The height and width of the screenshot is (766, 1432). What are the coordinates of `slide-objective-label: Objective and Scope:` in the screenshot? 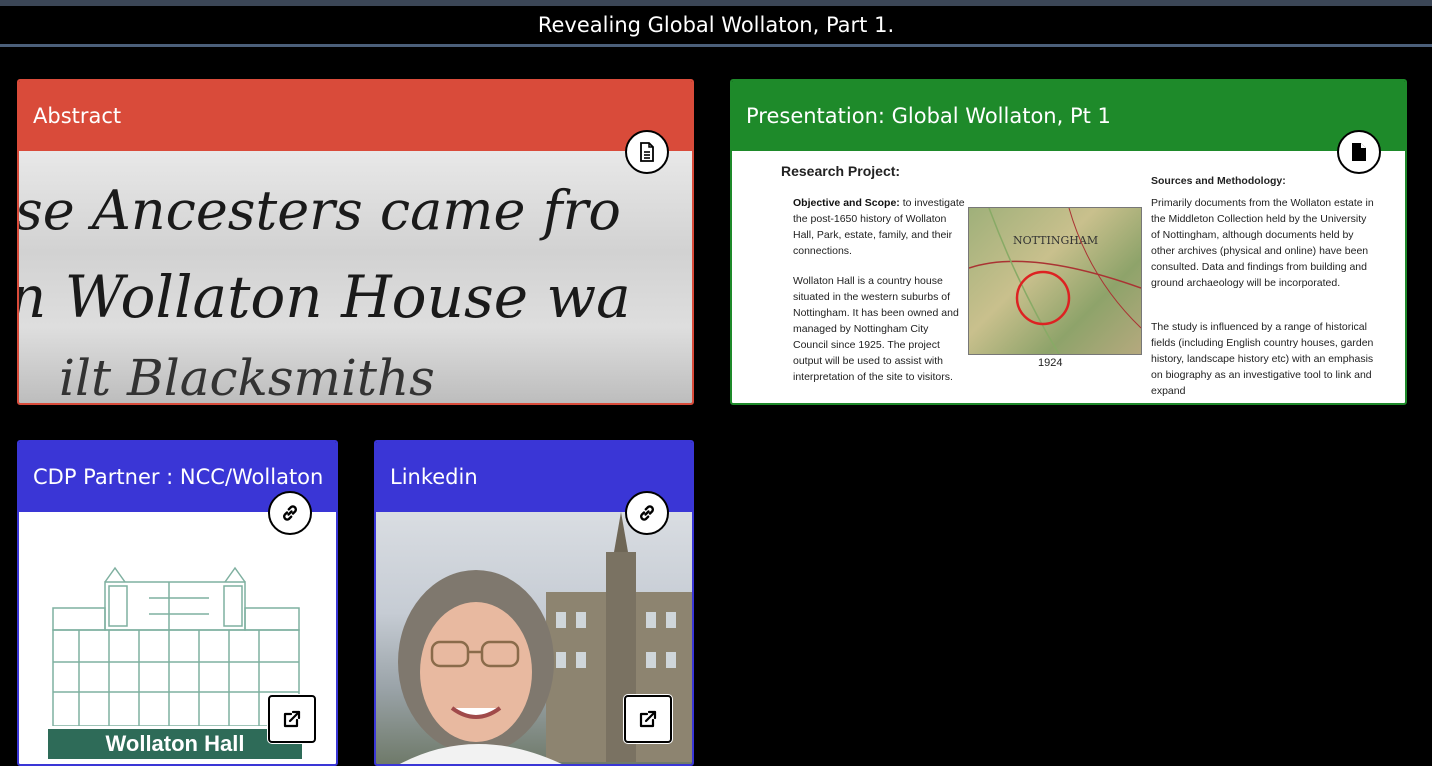 It's located at (846, 203).